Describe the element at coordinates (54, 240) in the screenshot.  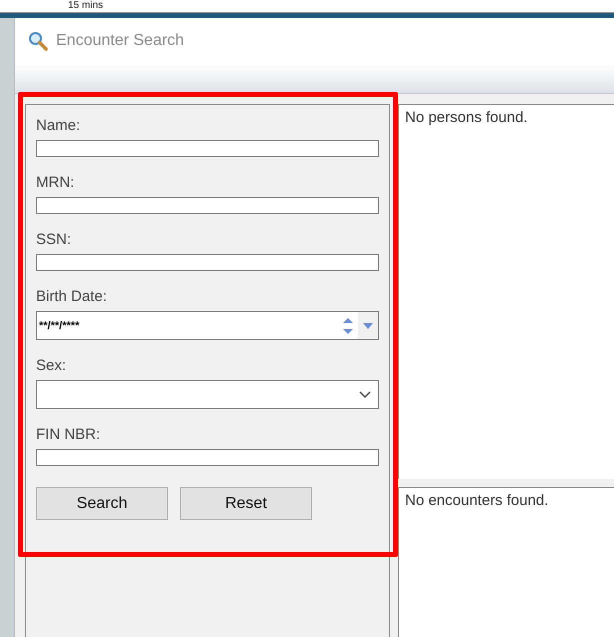
I see `field-label: SSN:` at that location.